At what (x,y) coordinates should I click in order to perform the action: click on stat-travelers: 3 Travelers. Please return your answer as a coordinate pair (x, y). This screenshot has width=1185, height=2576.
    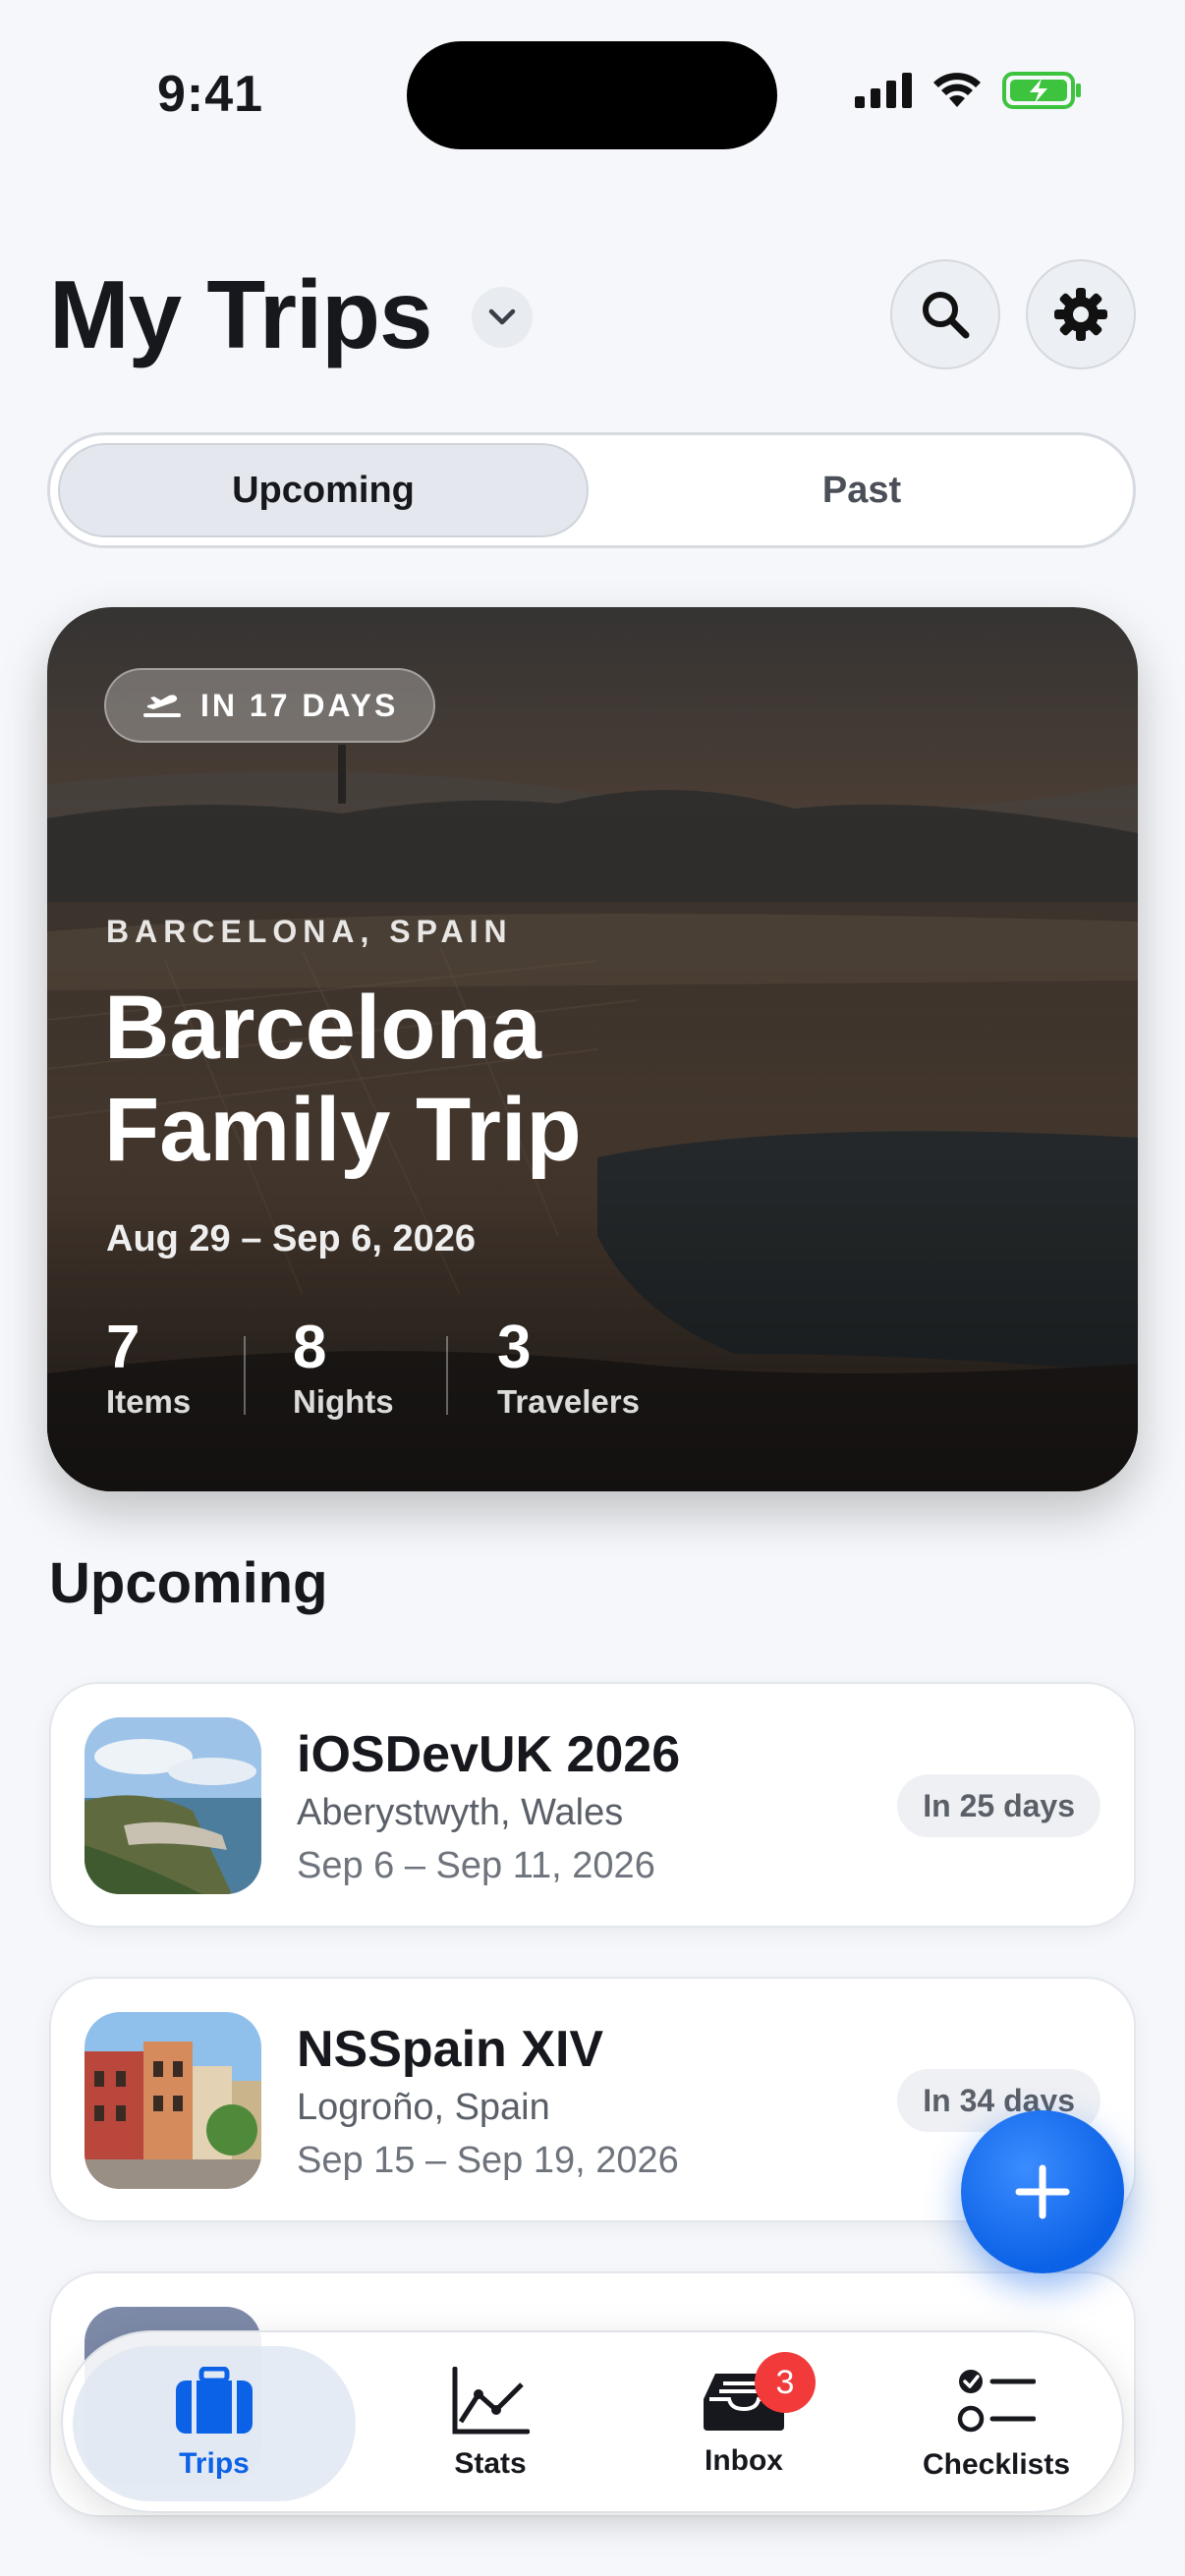
    Looking at the image, I should click on (569, 1368).